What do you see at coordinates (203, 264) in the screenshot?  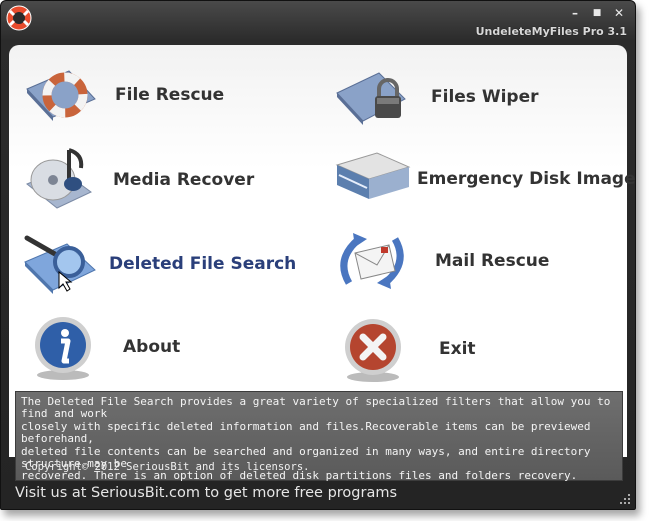 I see `deleted-file-search-label: Deleted File Search` at bounding box center [203, 264].